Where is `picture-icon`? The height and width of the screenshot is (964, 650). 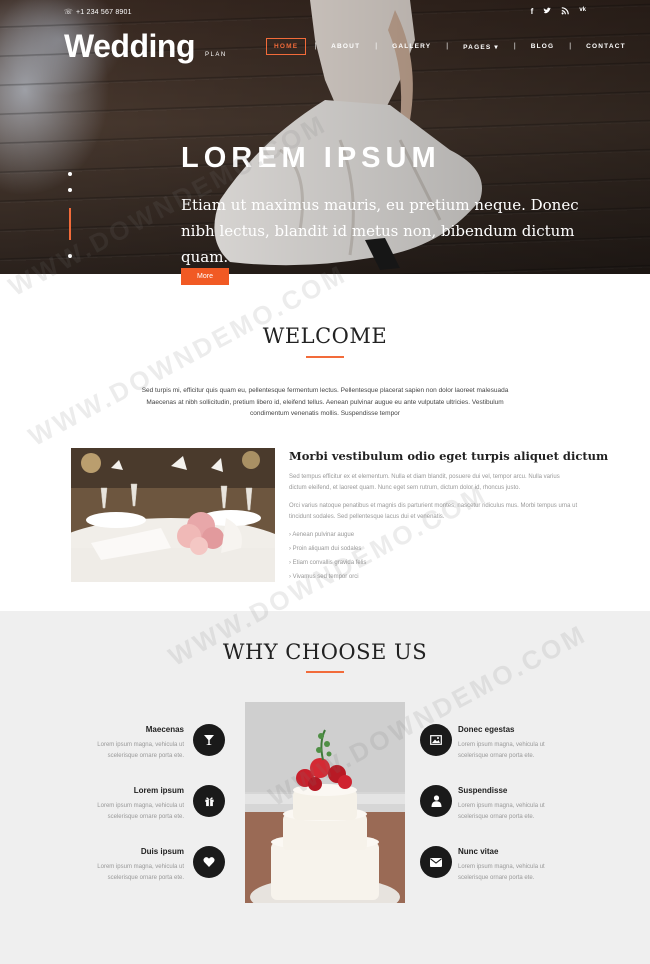
picture-icon is located at coordinates (436, 740).